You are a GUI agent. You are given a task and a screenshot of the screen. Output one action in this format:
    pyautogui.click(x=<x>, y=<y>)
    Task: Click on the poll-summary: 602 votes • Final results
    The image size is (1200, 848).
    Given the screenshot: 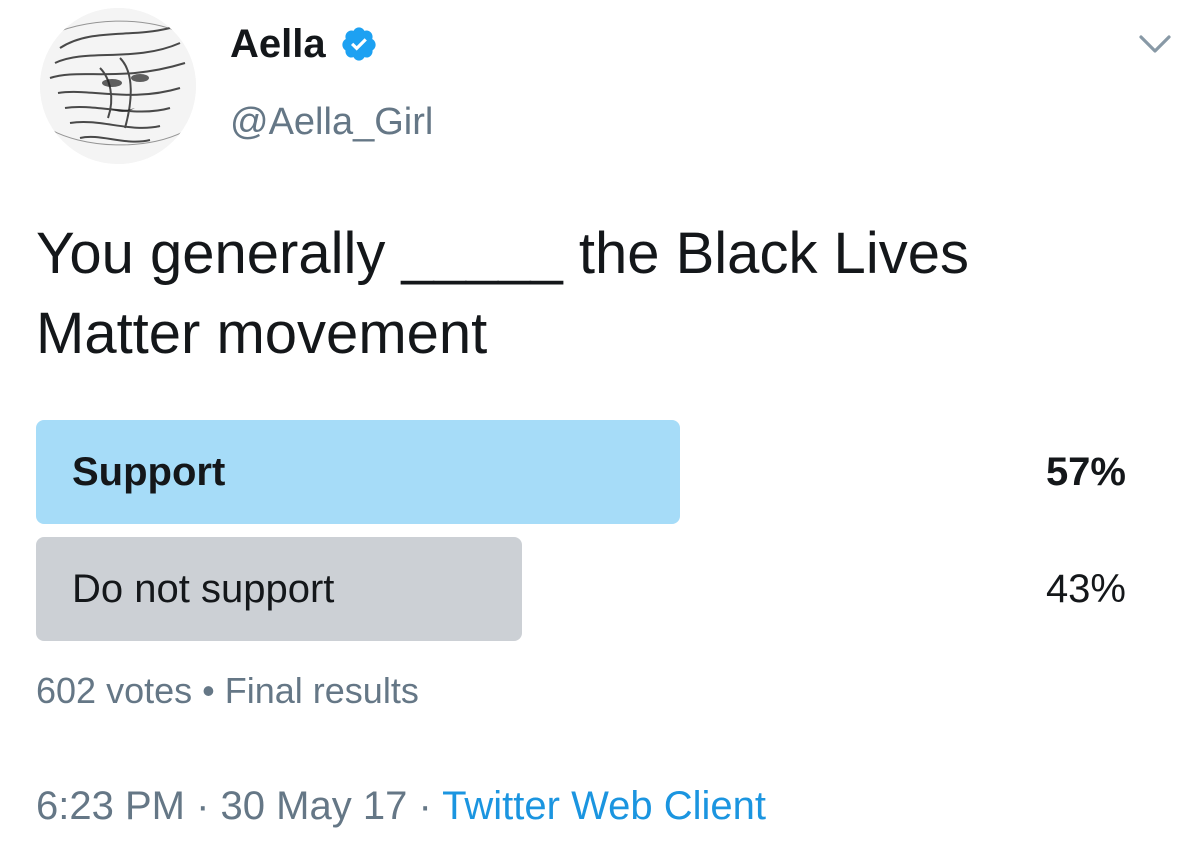 What is the action you would take?
    pyautogui.click(x=227, y=691)
    